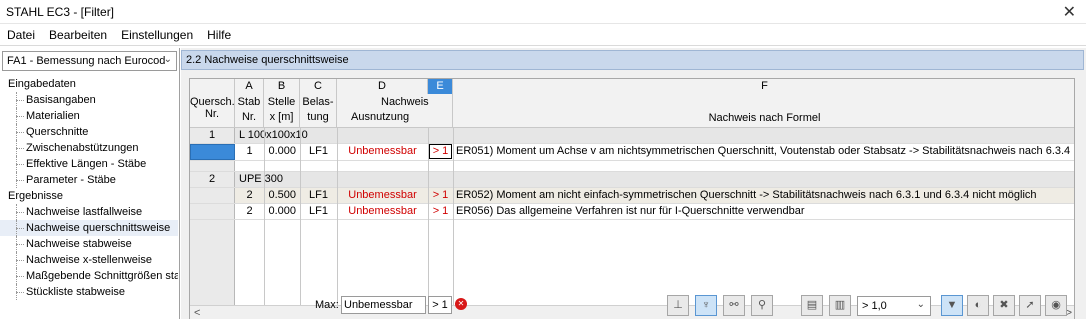 Image resolution: width=1086 pixels, height=319 pixels. What do you see at coordinates (21, 33) in the screenshot?
I see `menu-datei: Datei` at bounding box center [21, 33].